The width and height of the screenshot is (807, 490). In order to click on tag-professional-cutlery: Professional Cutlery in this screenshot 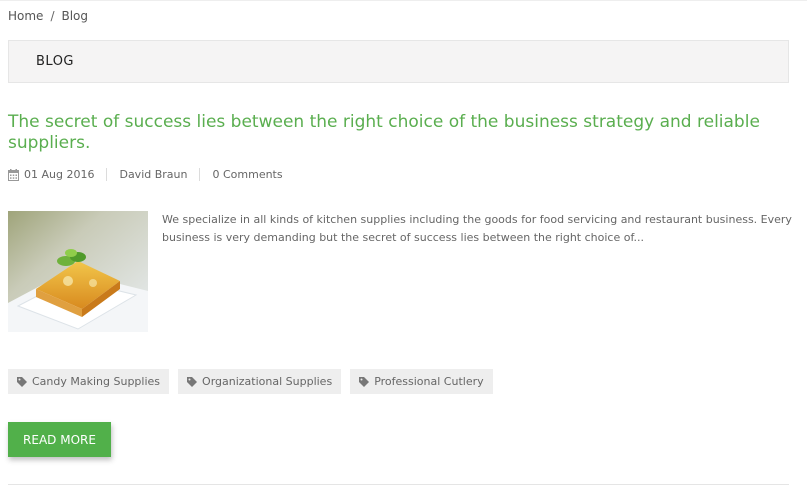, I will do `click(421, 381)`.